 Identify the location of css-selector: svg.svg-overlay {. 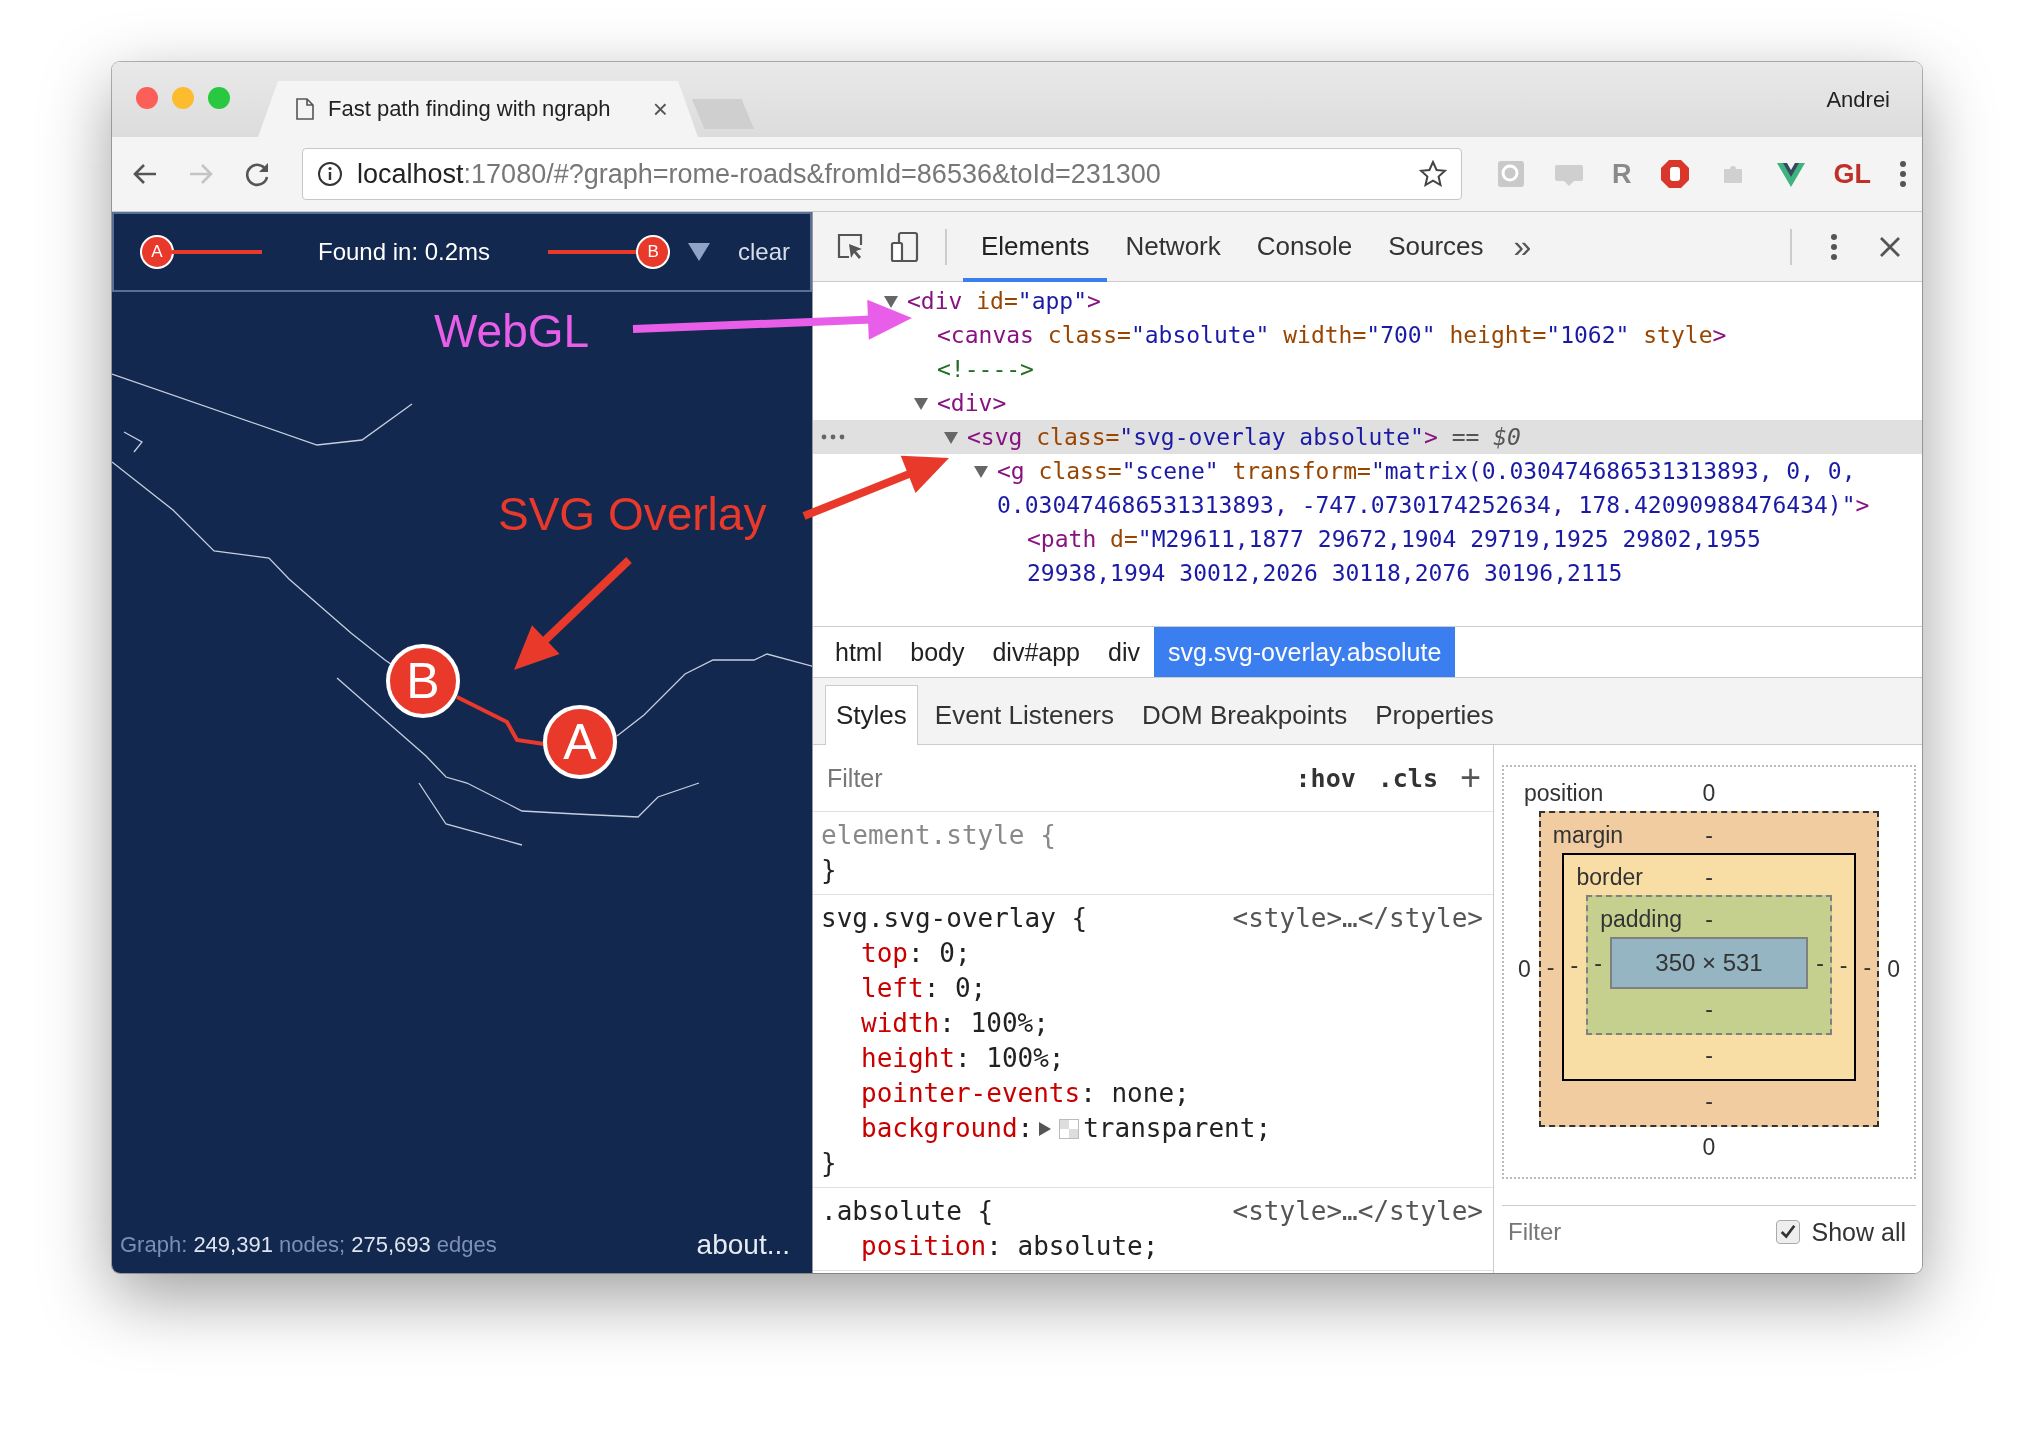
(954, 918).